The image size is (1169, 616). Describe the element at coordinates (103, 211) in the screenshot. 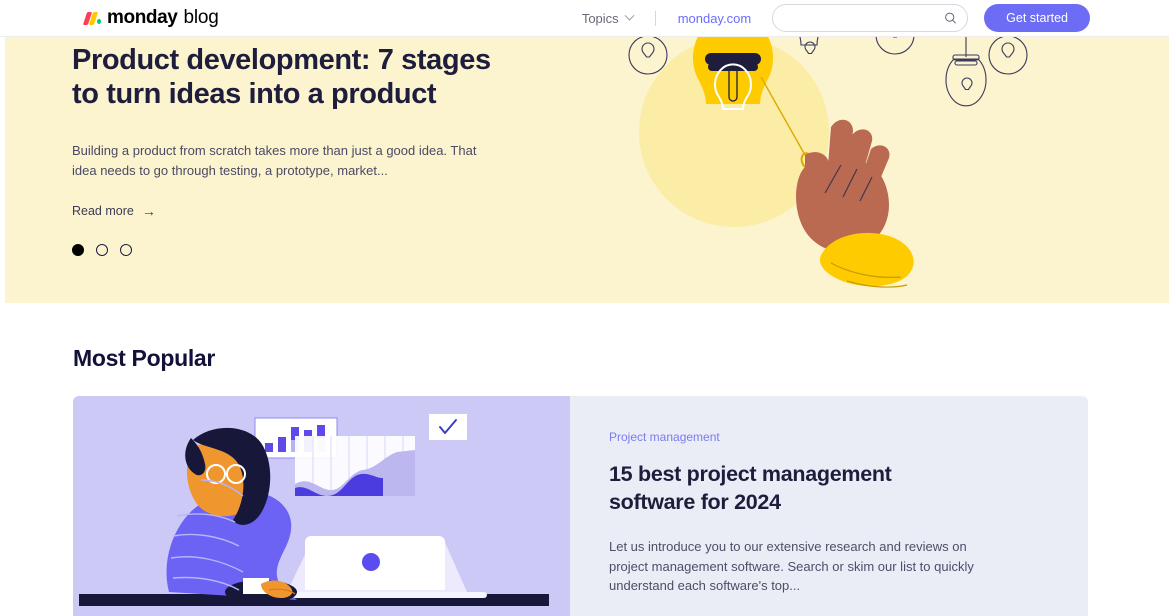

I see `read-more-label: Read more` at that location.